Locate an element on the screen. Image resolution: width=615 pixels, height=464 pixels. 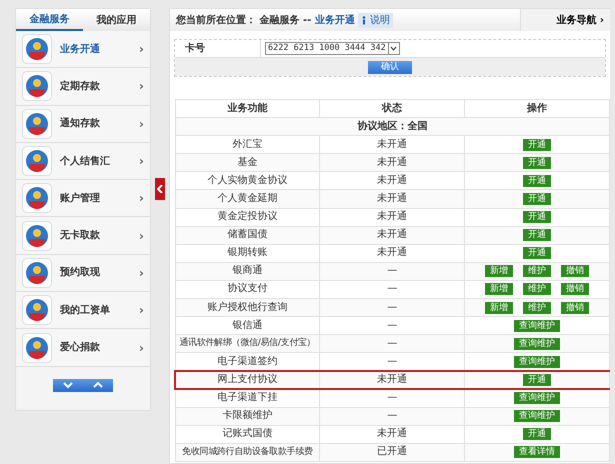
chevron-down-icon is located at coordinates (68, 385).